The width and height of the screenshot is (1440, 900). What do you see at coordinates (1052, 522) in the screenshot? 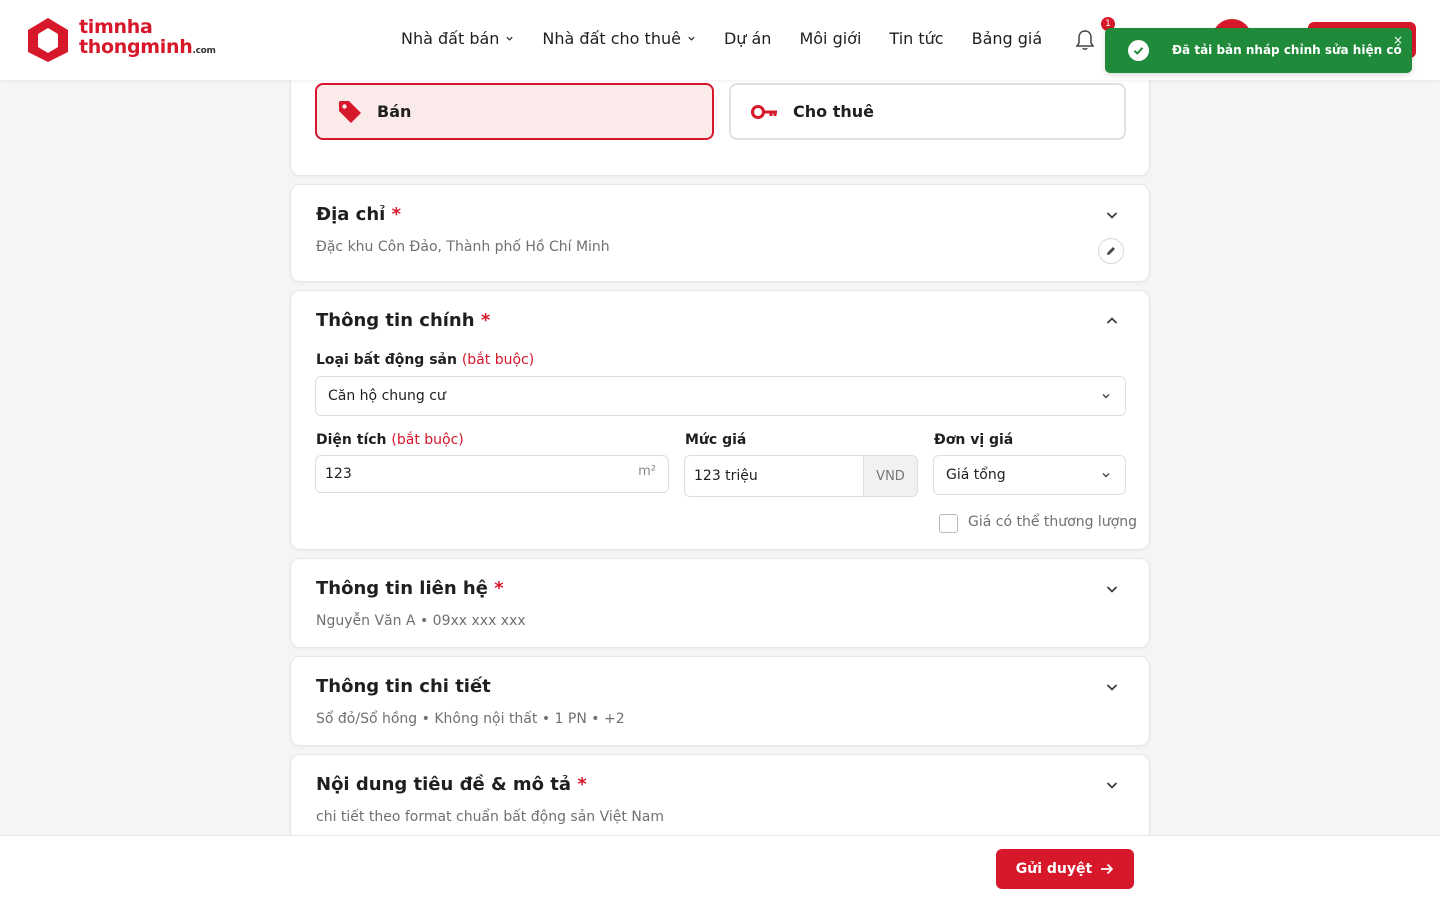
I see `negotiable-label: Giá có thể thương lượng` at bounding box center [1052, 522].